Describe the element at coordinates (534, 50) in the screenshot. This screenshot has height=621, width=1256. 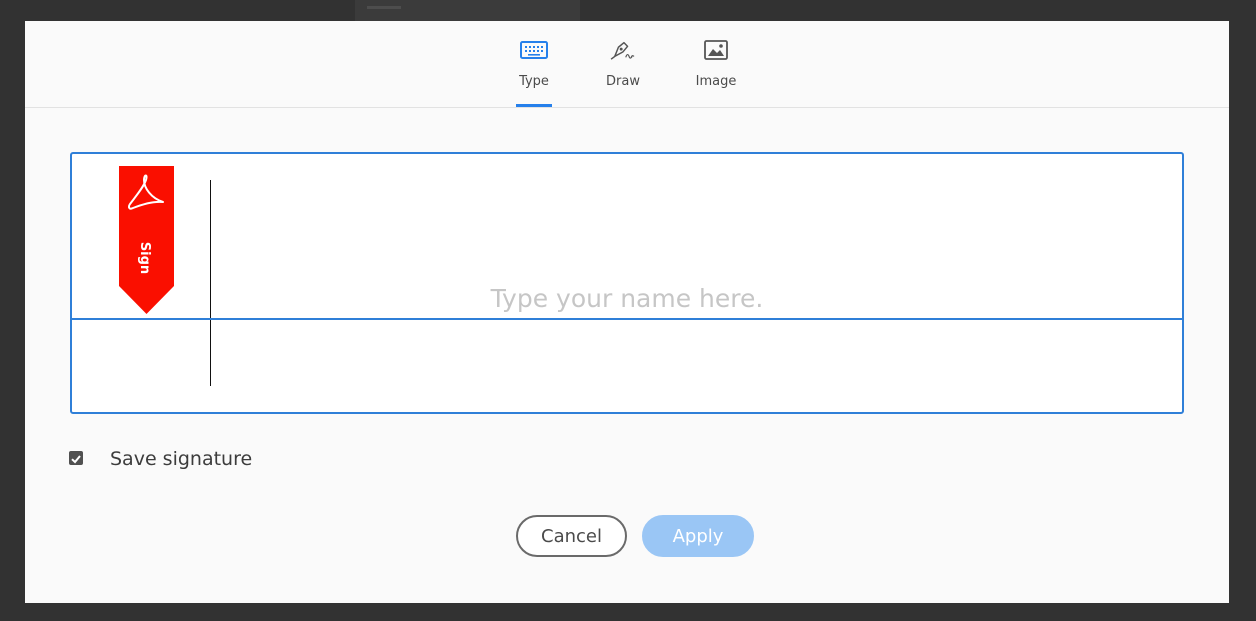
I see `keyboard-icon` at that location.